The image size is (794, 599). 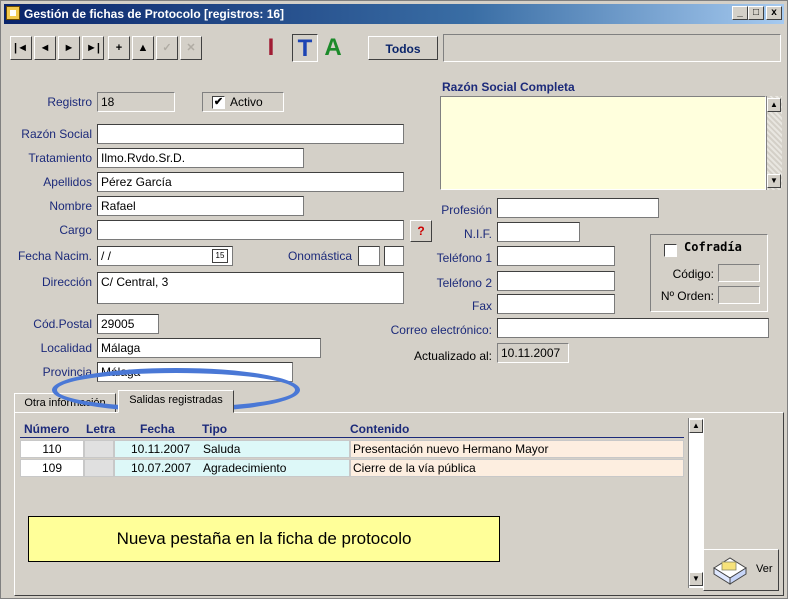 I want to click on cod-postal-label: Cód.Postal, so click(x=62, y=324).